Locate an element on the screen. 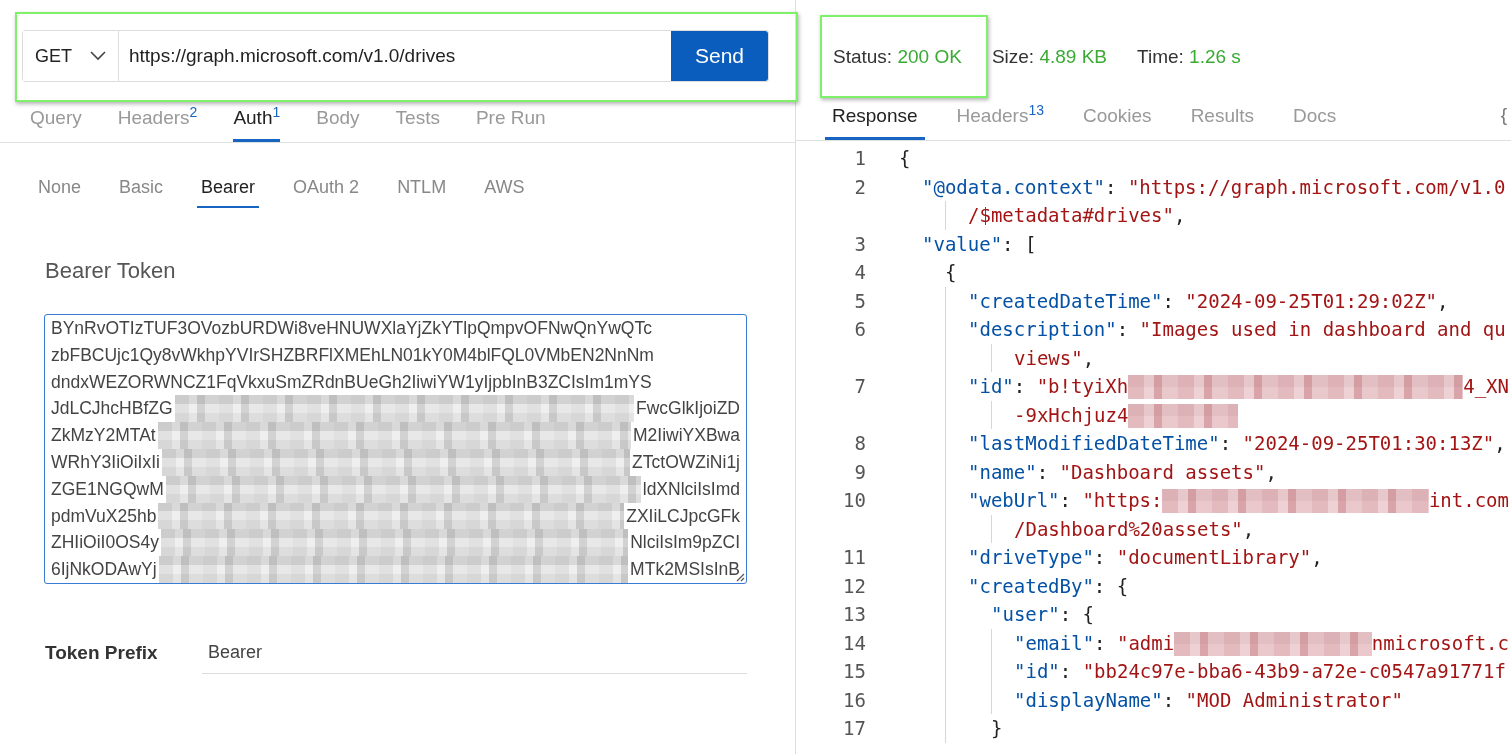  json-key: "lastModifiedDateTime" is located at coordinates (1094, 443).